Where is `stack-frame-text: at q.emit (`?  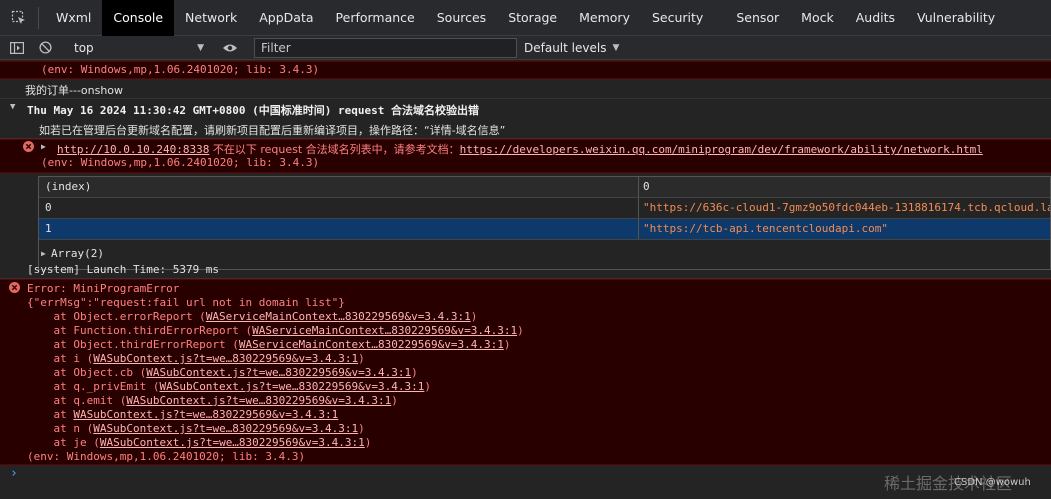 stack-frame-text: at q.emit ( is located at coordinates (77, 400).